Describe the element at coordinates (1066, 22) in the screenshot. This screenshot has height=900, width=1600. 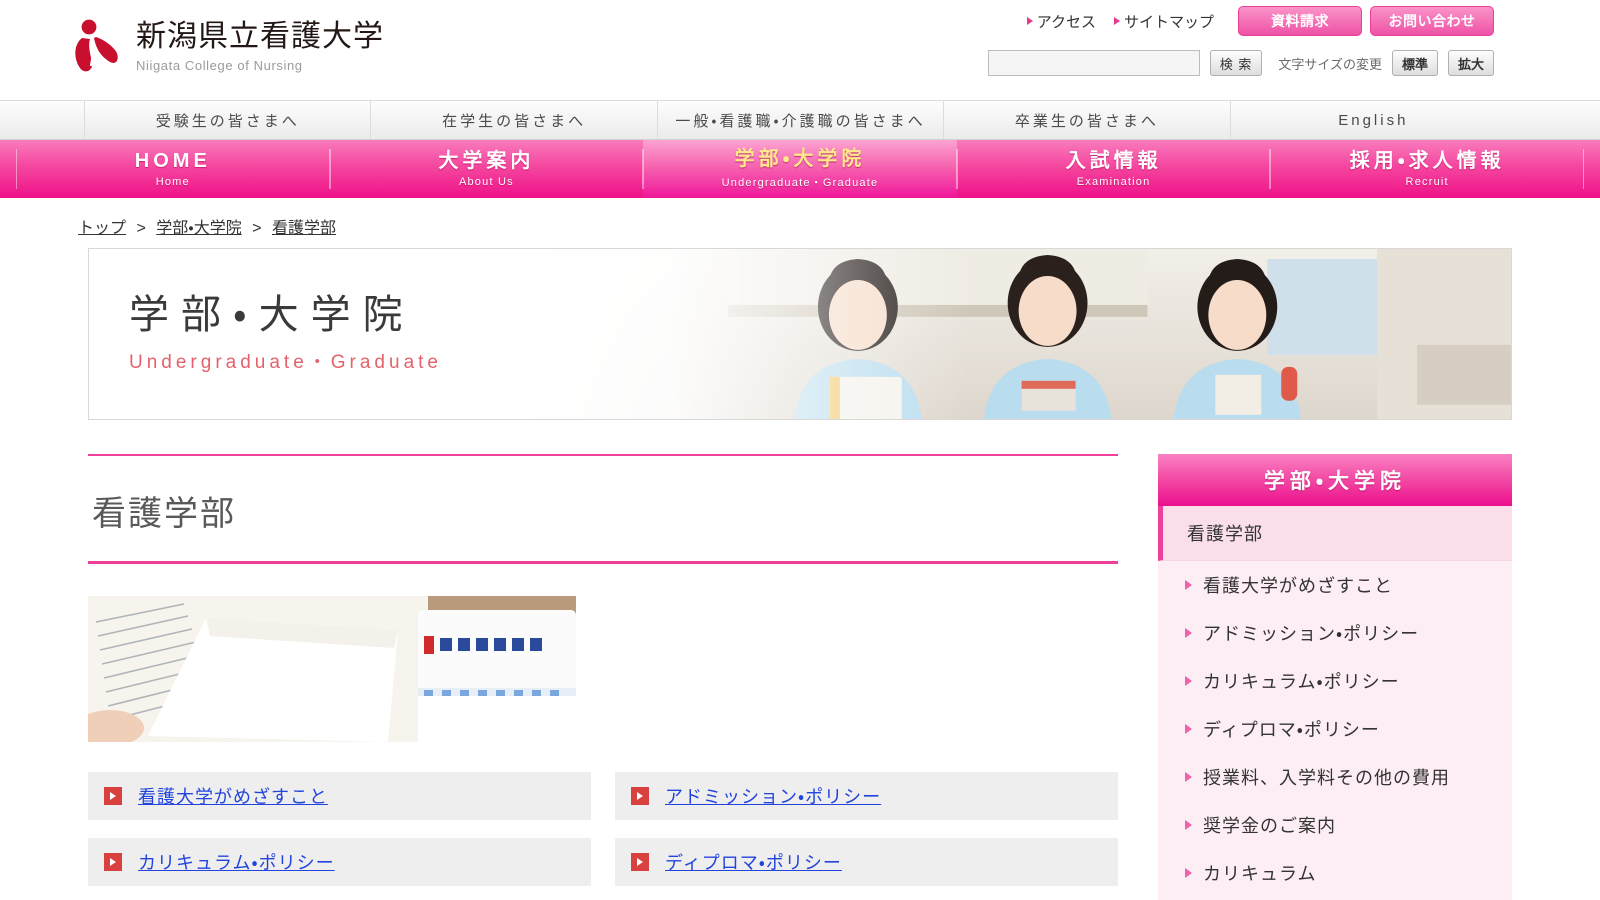
I see `util-link-access-label: アクセス` at that location.